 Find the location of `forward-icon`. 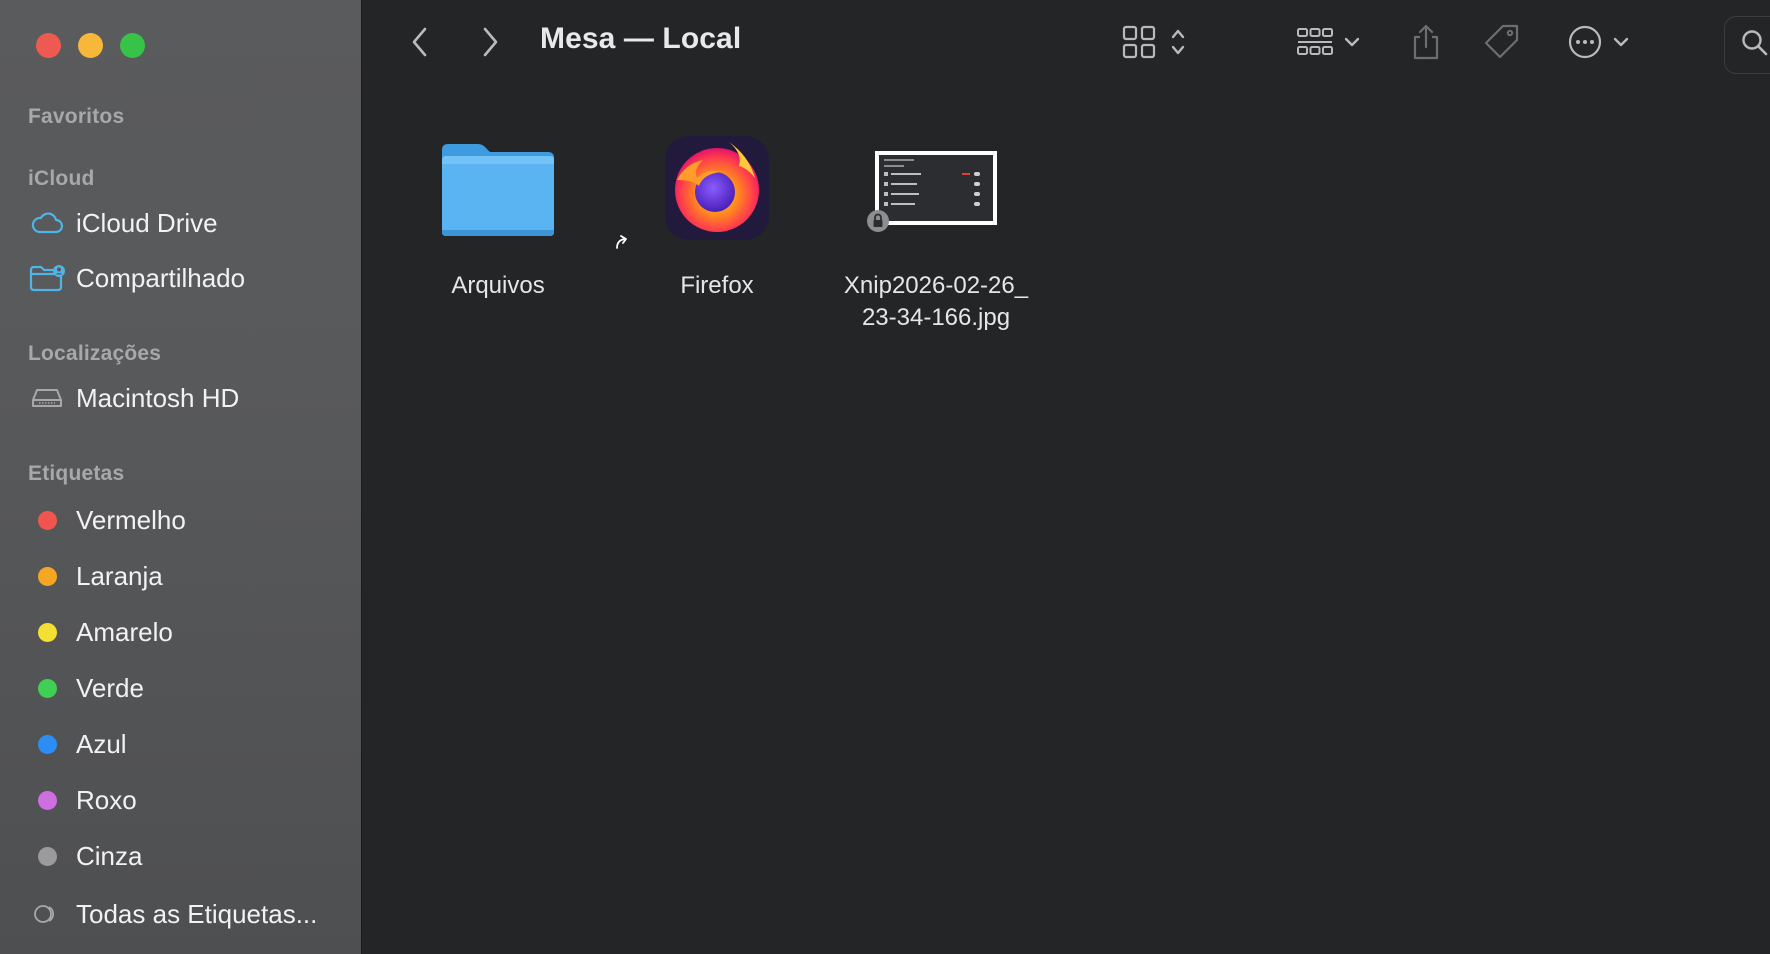

forward-icon is located at coordinates (490, 44).